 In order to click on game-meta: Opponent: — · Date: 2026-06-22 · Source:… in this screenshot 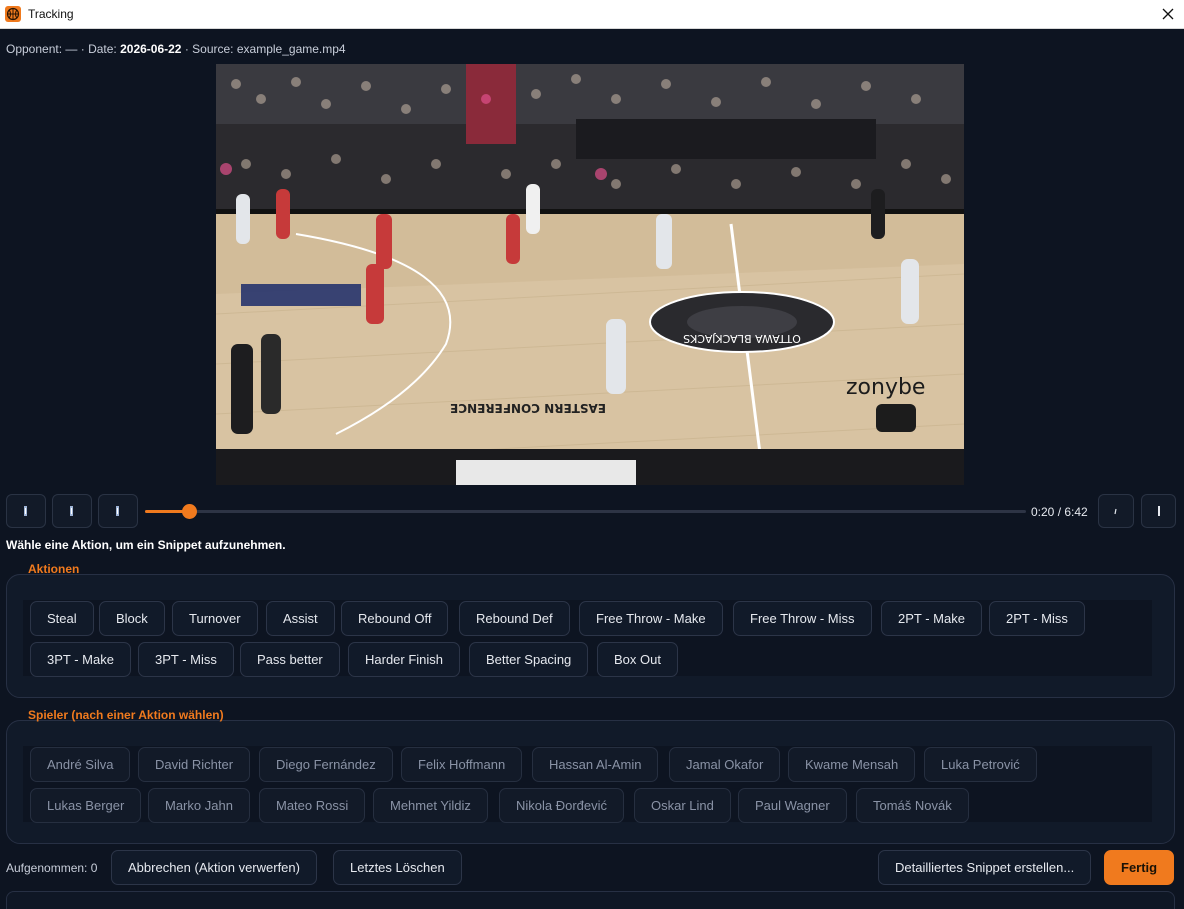, I will do `click(176, 49)`.